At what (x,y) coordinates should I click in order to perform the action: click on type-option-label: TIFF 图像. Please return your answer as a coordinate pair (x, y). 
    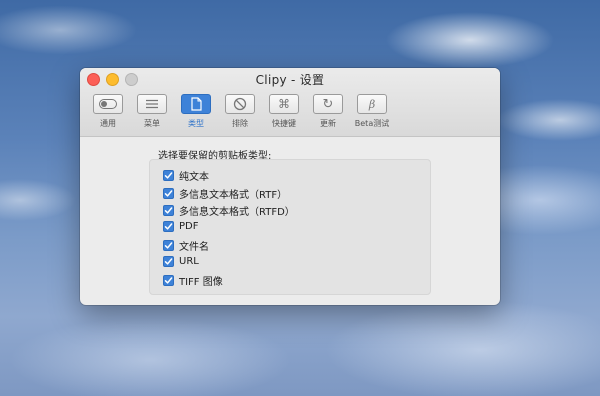
    Looking at the image, I should click on (201, 282).